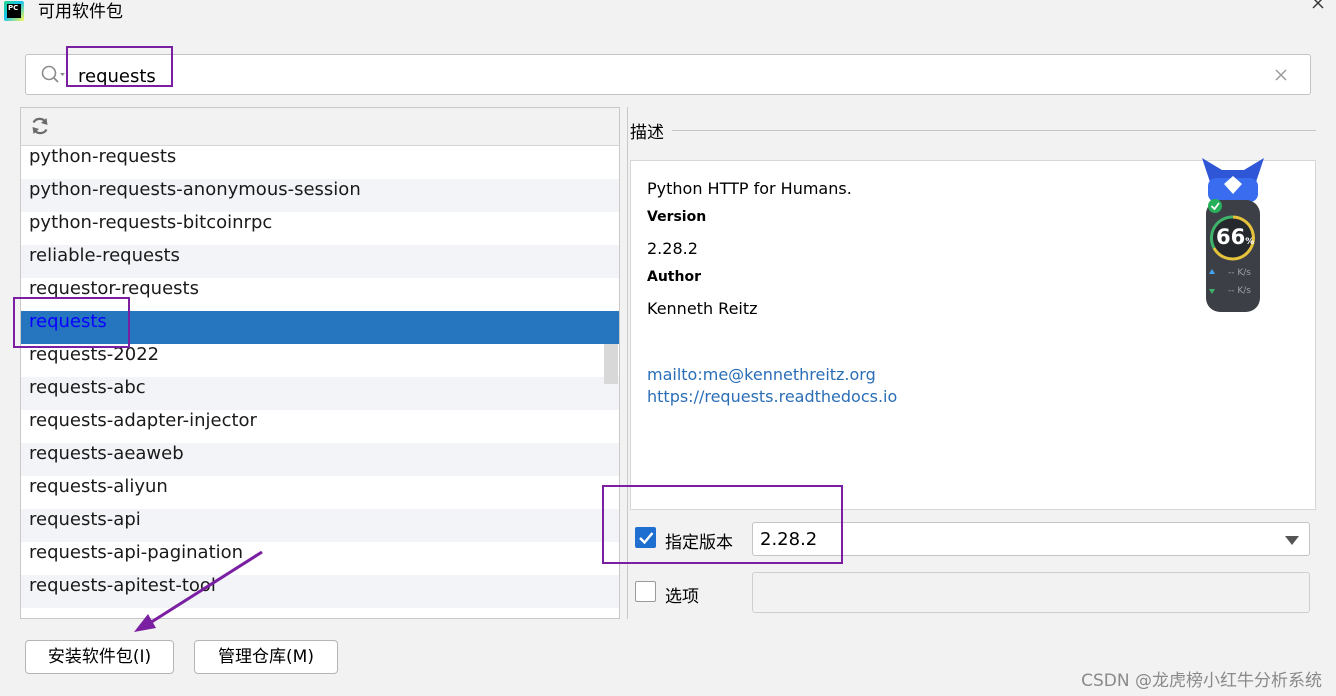  What do you see at coordinates (320, 558) in the screenshot?
I see `package-row: requests-api-pagination` at bounding box center [320, 558].